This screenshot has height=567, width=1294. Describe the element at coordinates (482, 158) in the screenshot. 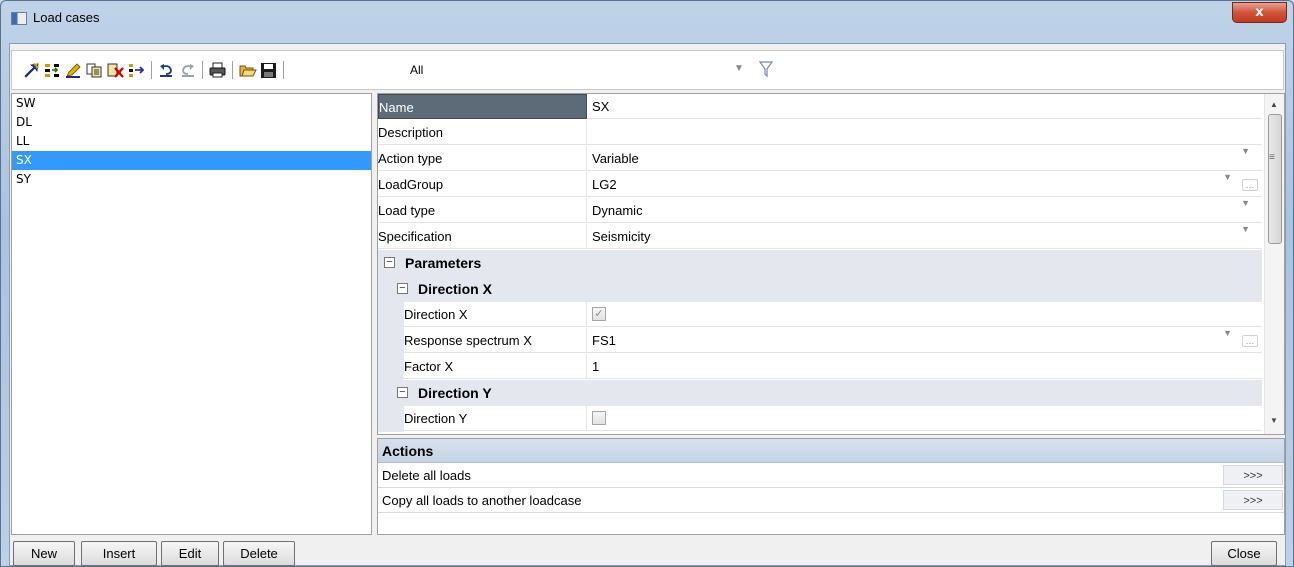

I see `property-label: Action type` at that location.